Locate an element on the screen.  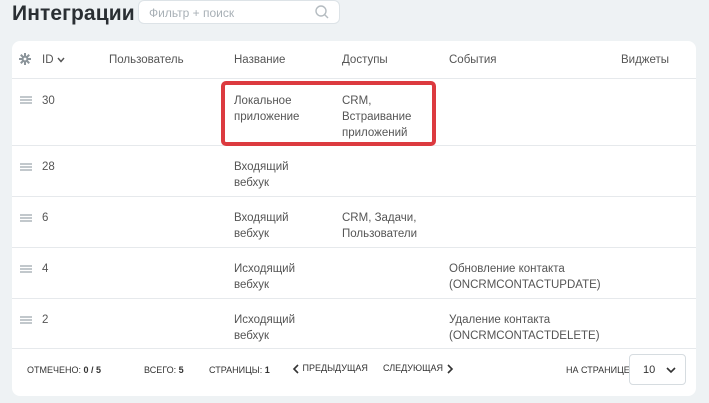
total-label: Всего: is located at coordinates (160, 370).